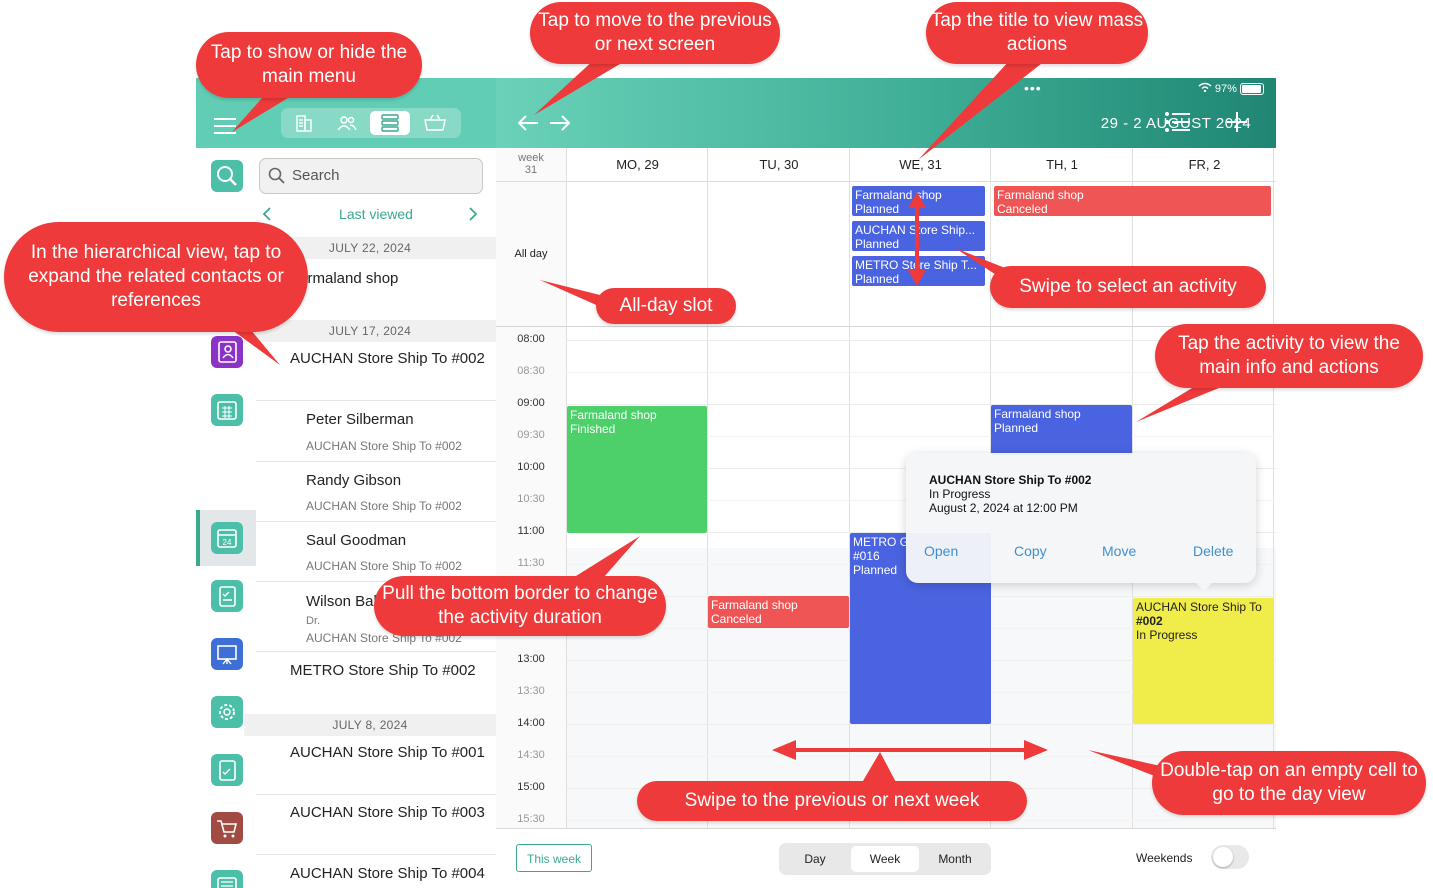  Describe the element at coordinates (1030, 551) in the screenshot. I see `popup-copy-button: Copy` at that location.